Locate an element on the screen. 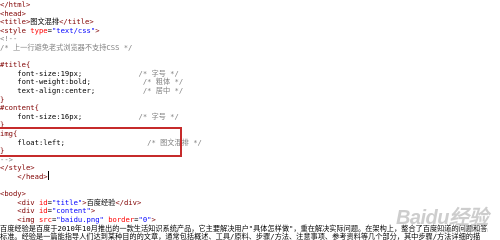  baidu-watermark: Baidu经验 jingyan.baidu.com is located at coordinates (442, 217).